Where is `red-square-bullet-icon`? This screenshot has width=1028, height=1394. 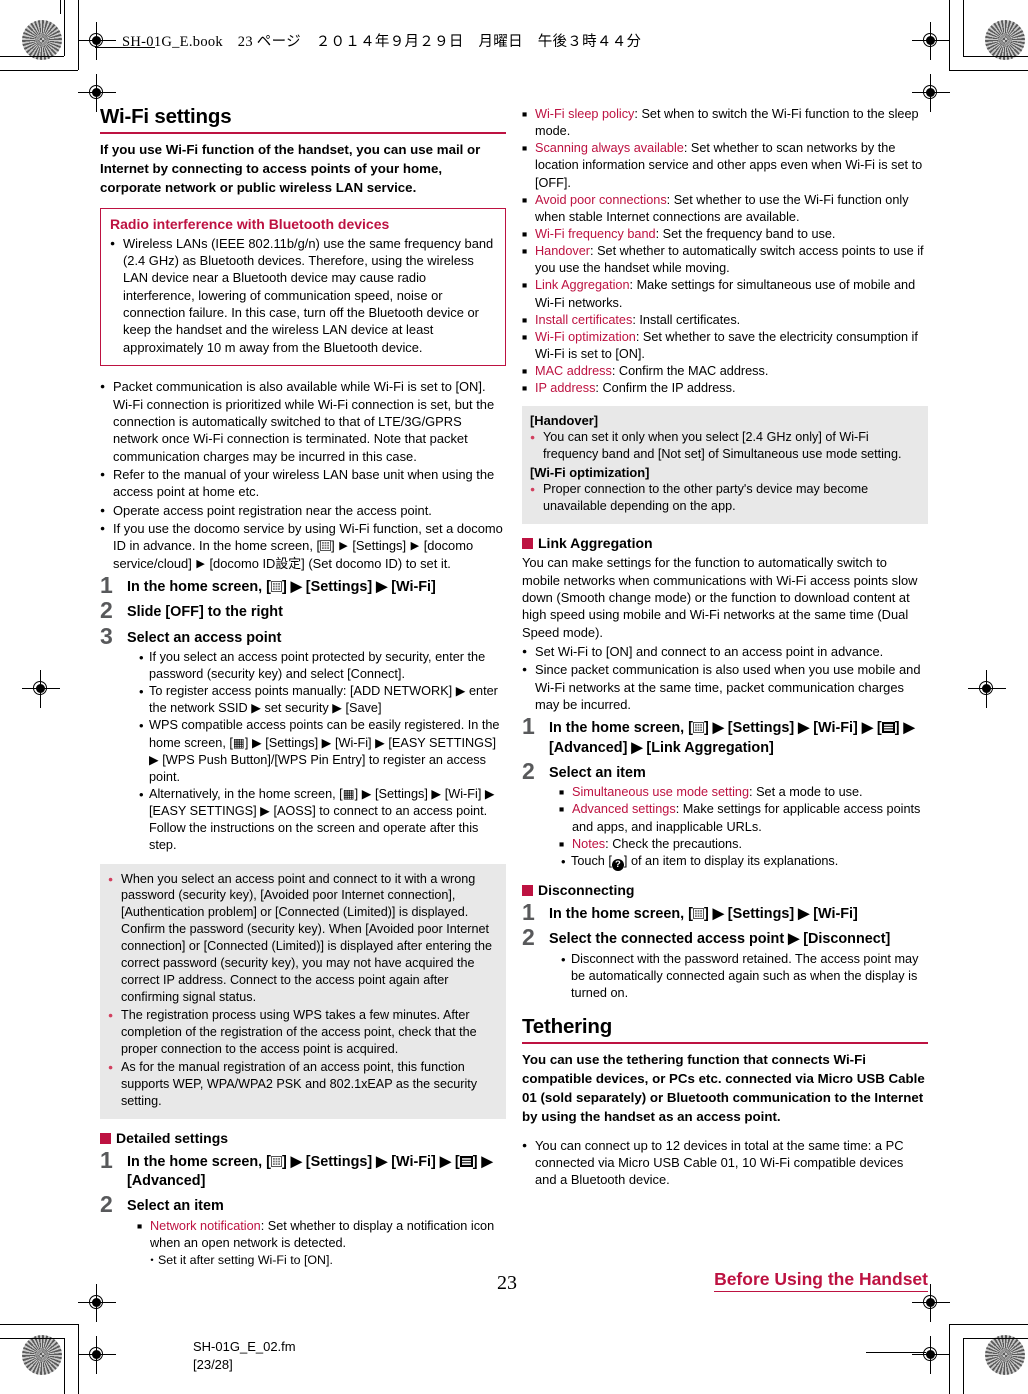 red-square-bullet-icon is located at coordinates (105, 1138).